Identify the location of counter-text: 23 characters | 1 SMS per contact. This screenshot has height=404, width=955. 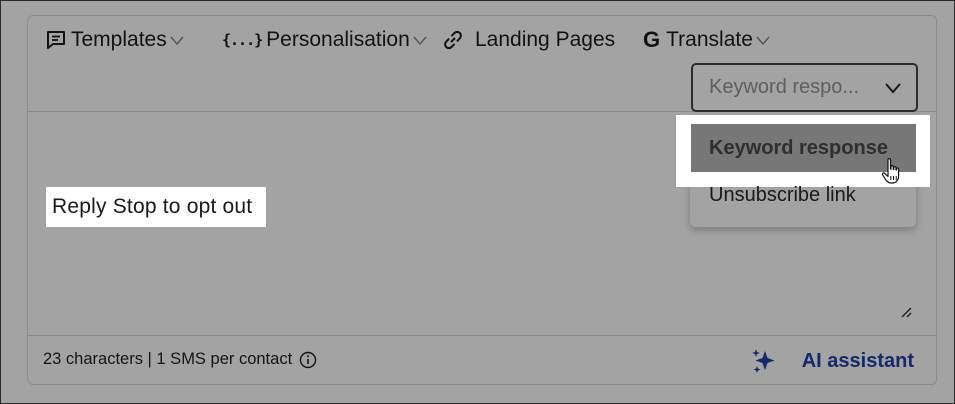
(168, 359).